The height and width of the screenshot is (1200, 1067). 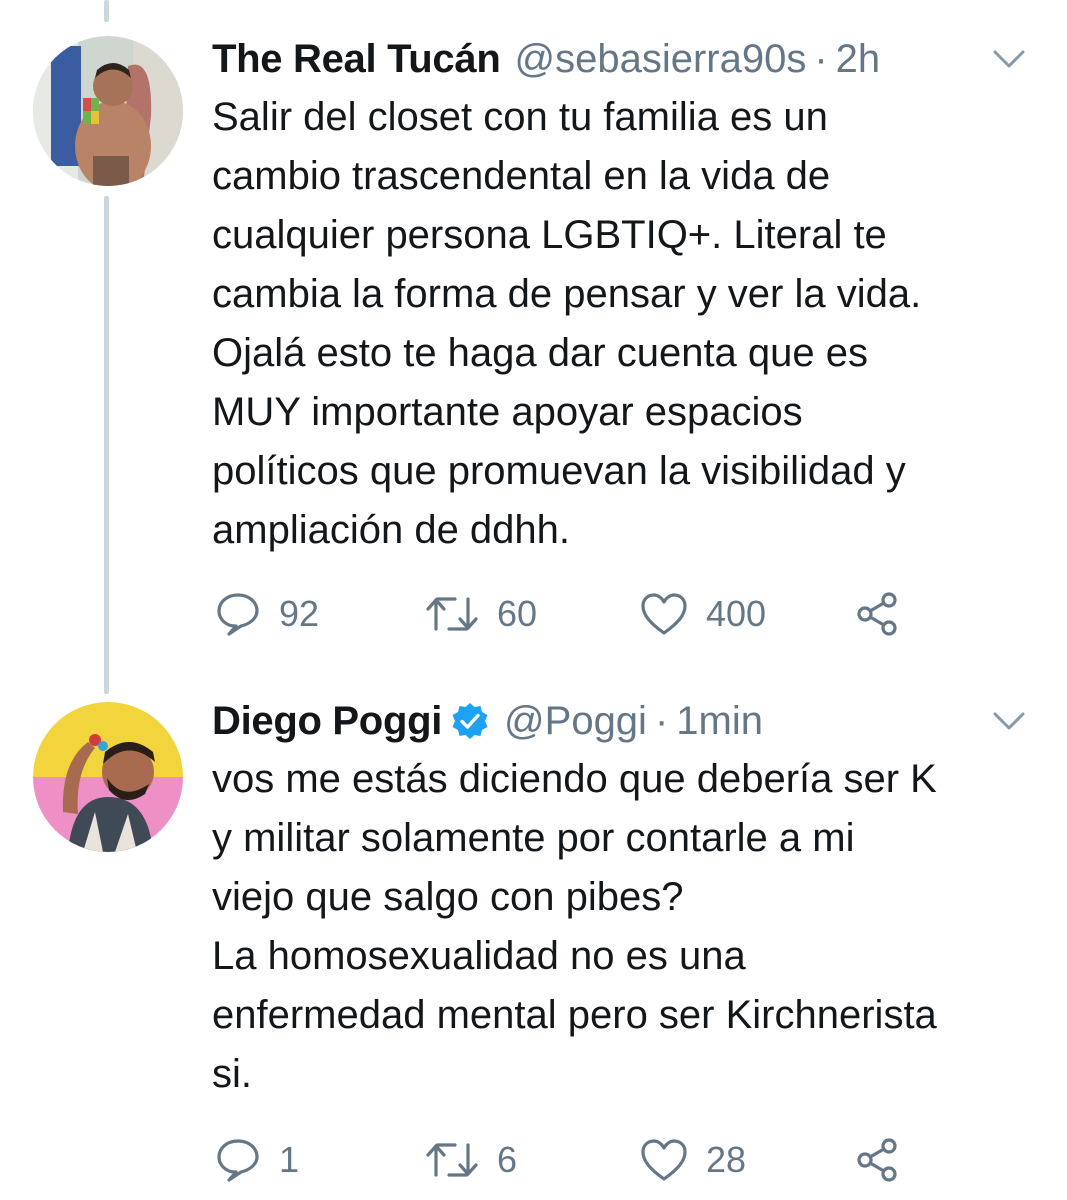 I want to click on tweet-text-line: ampliación de ddhh., so click(x=391, y=530).